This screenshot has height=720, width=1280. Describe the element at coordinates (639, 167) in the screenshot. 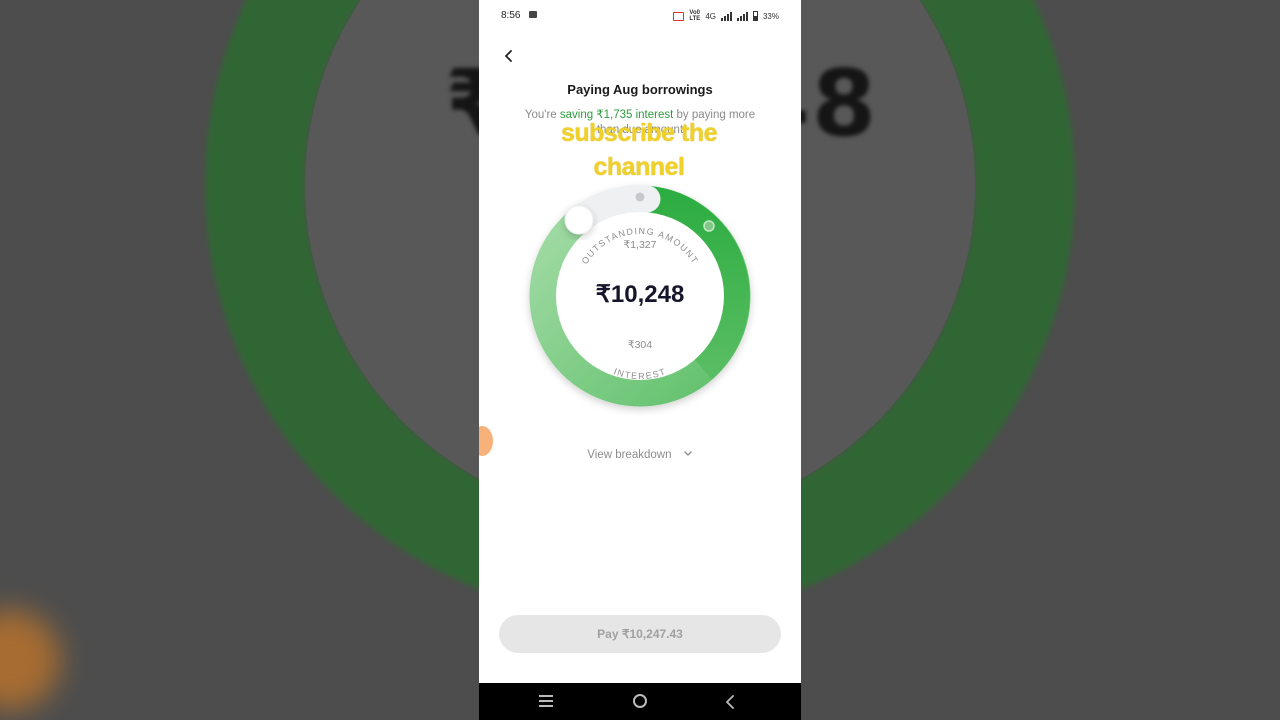

I see `overlay-line-2: channel` at that location.